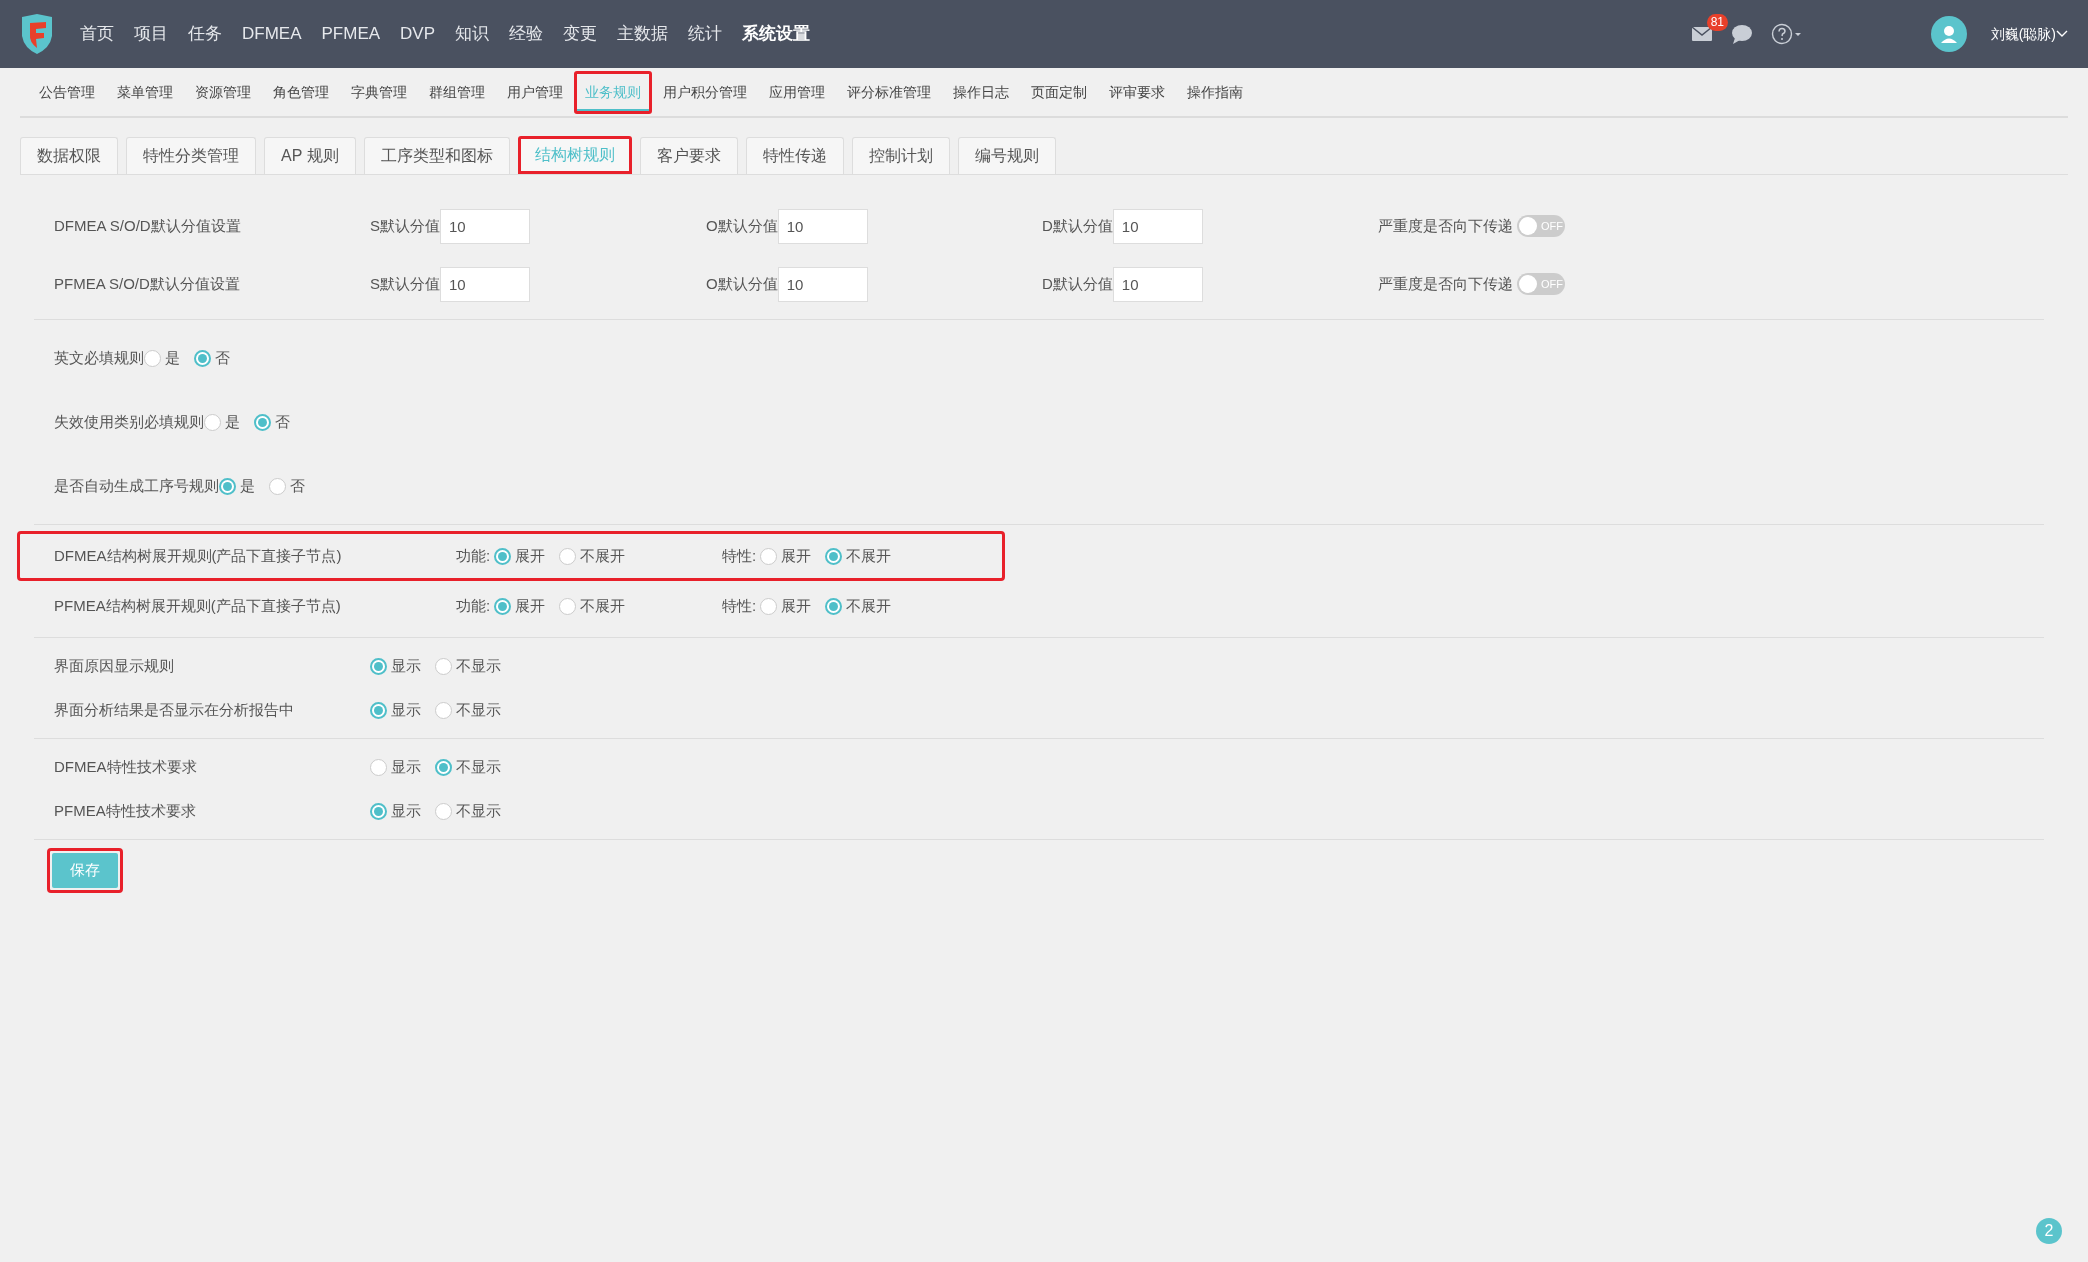 The image size is (2088, 1262). I want to click on setting-label: 界面原因显示规则, so click(114, 665).